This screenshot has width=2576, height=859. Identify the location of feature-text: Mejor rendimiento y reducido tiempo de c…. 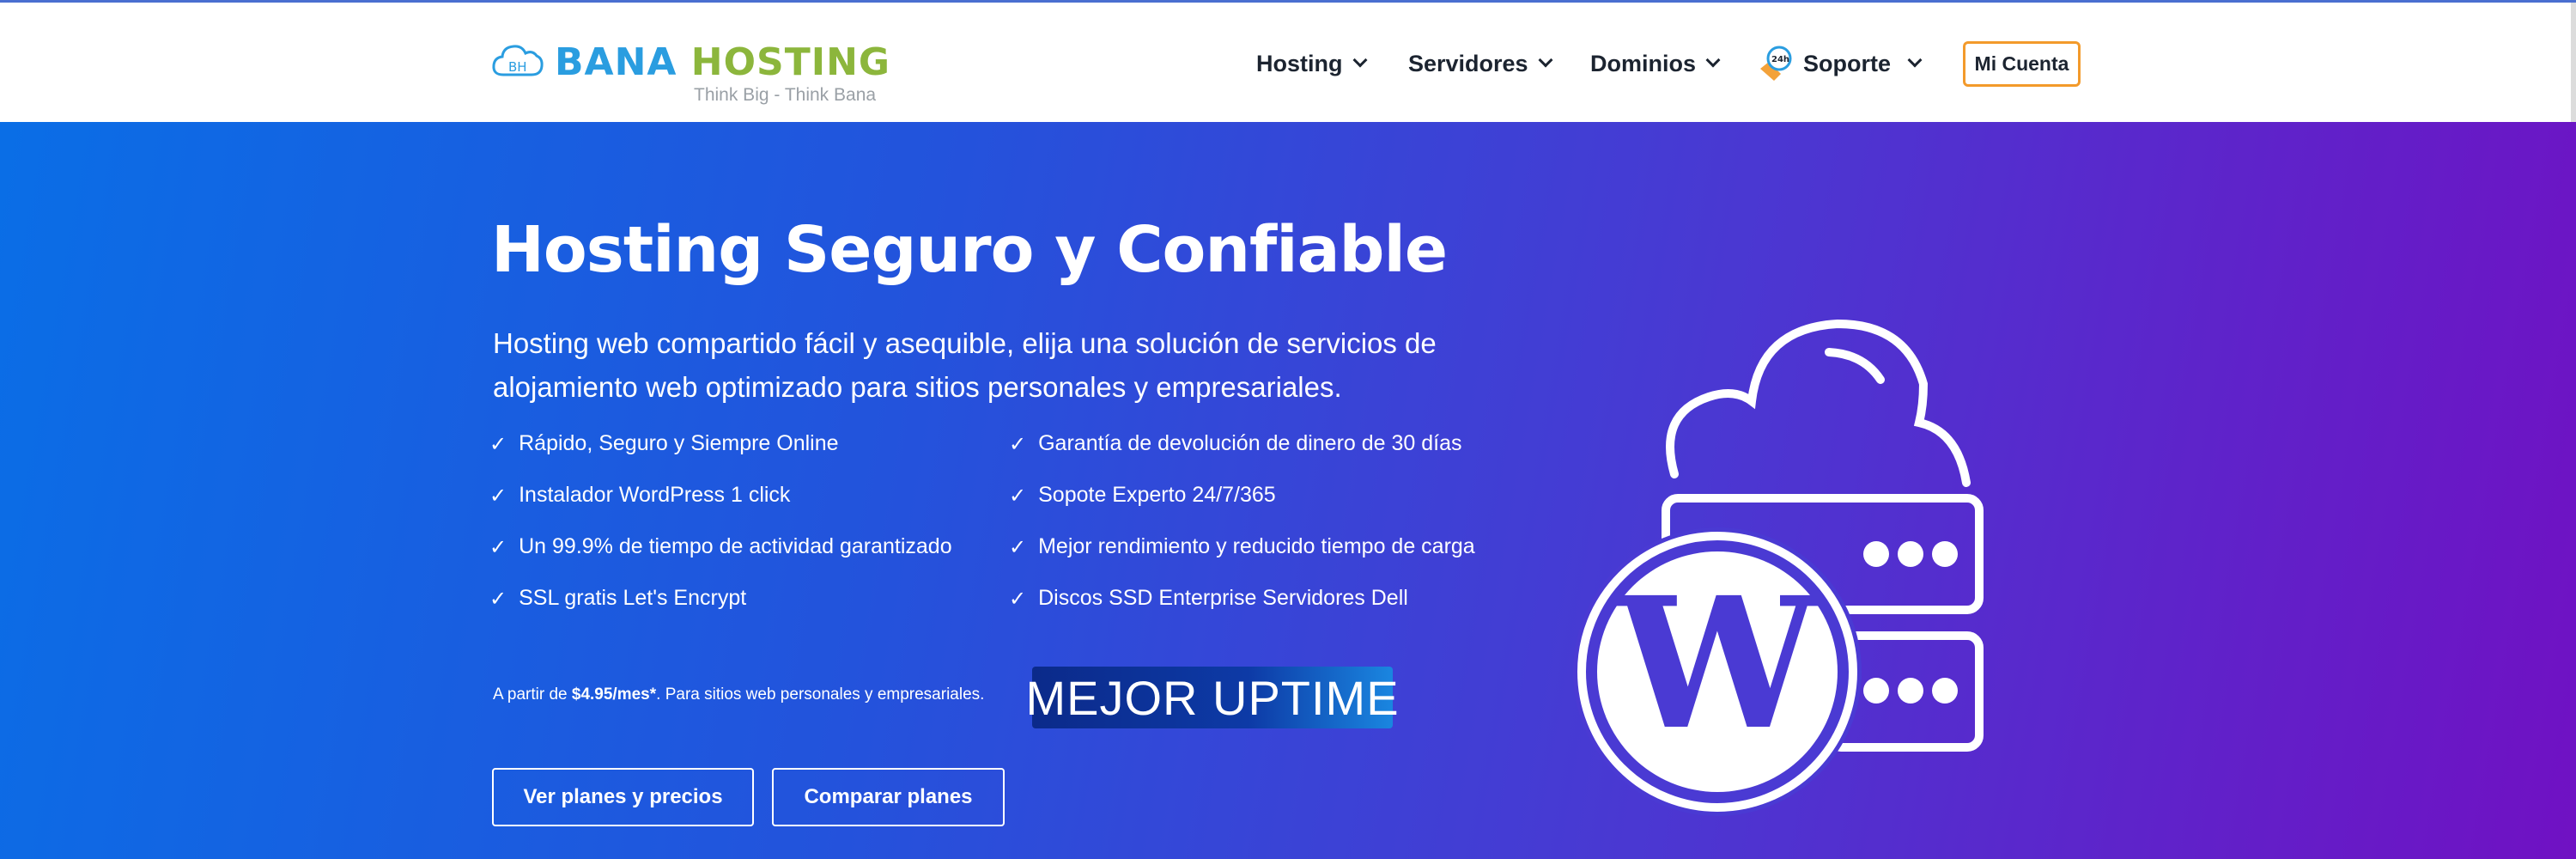
(1257, 546).